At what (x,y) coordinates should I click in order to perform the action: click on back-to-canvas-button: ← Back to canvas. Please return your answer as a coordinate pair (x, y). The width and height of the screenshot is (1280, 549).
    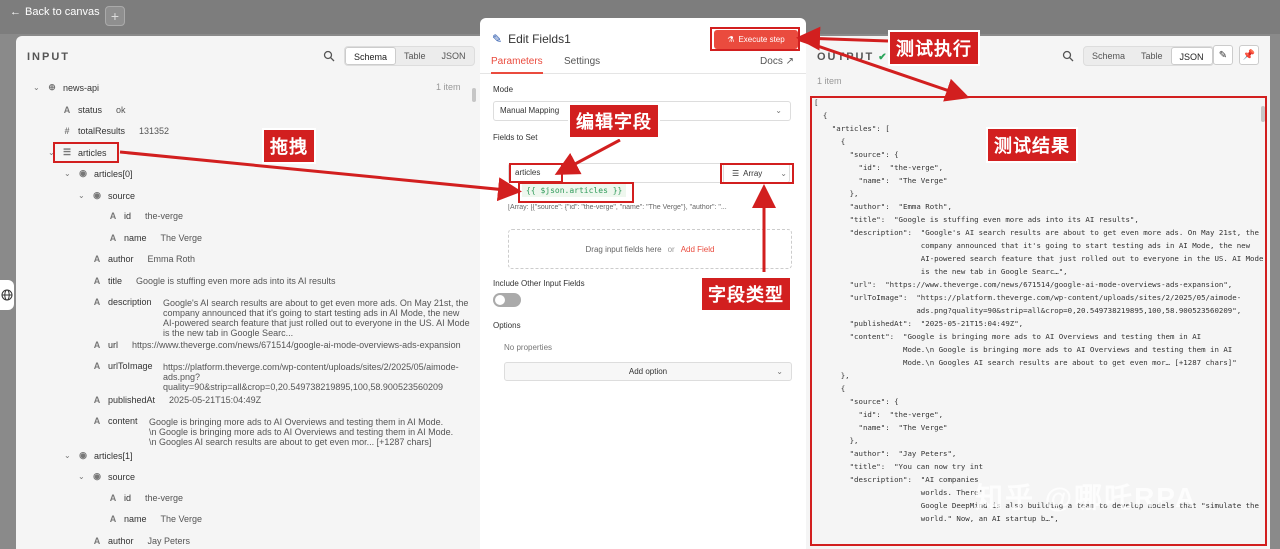
    Looking at the image, I should click on (55, 12).